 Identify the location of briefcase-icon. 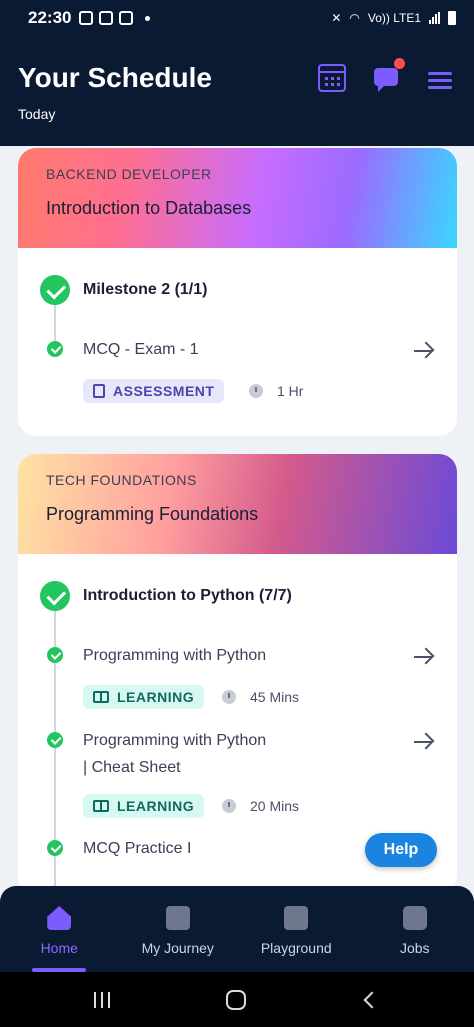
(414, 918).